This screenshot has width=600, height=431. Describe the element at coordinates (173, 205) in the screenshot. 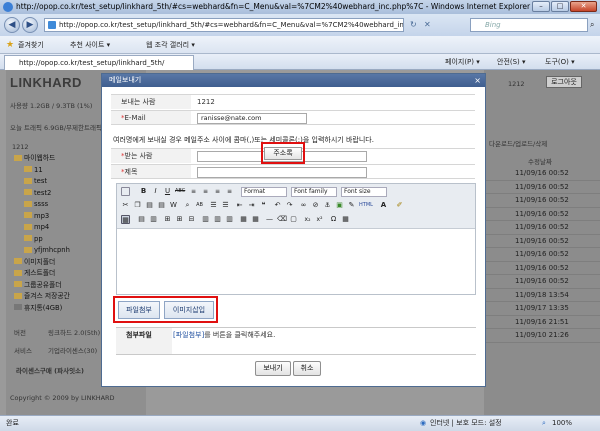

I see `paste-word-icon: W` at that location.